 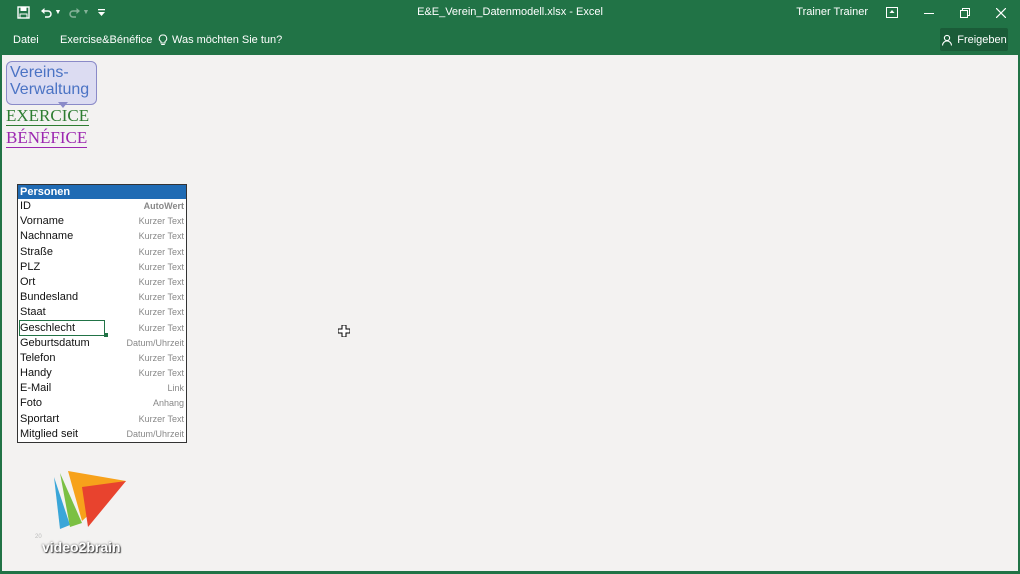 I want to click on table-row: Geschlecht Kurzer Text, so click(x=102, y=328).